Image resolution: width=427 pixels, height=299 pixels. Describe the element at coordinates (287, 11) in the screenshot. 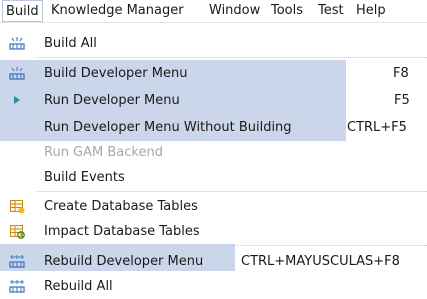

I see `menubar-item-tools: Tools` at that location.